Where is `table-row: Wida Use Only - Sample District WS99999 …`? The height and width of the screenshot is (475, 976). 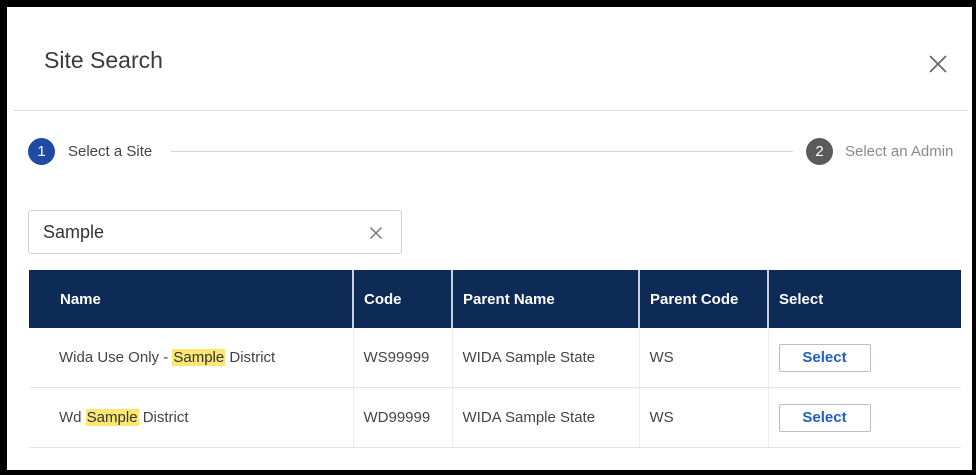 table-row: Wida Use Only - Sample District WS99999 … is located at coordinates (495, 358).